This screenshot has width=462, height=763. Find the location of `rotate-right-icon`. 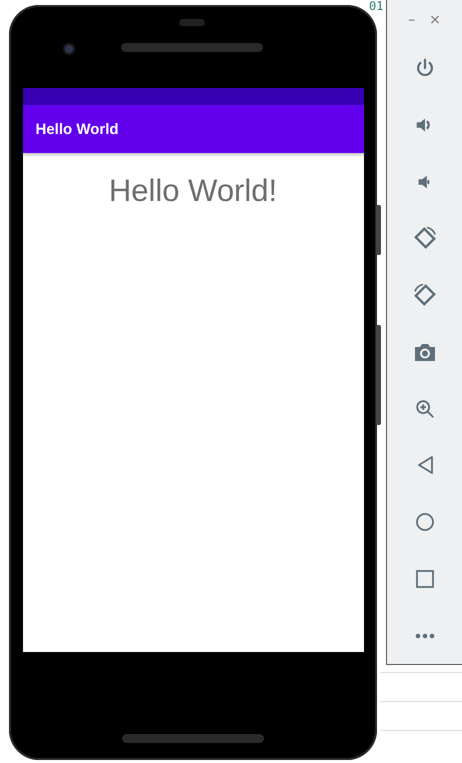

rotate-right-icon is located at coordinates (425, 295).